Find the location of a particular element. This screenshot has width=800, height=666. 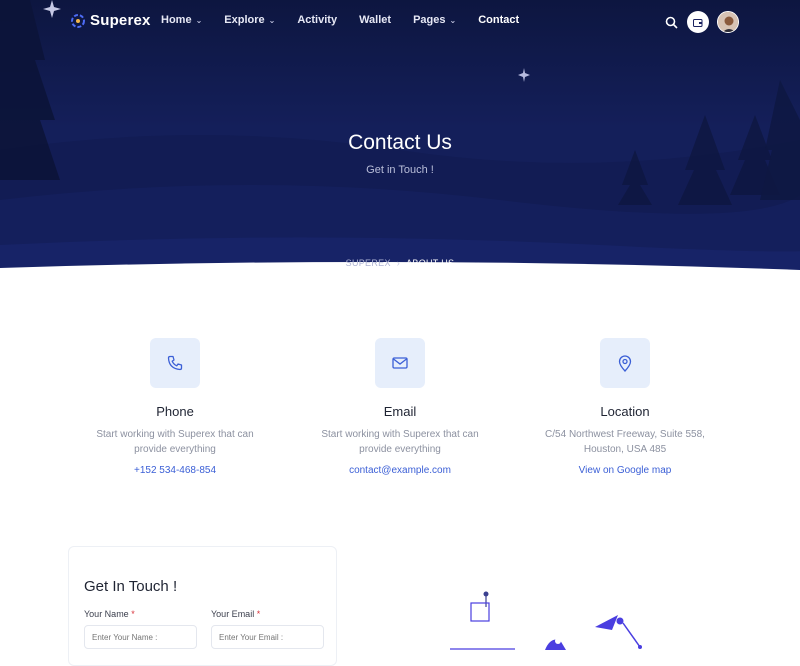

nav-actions is located at coordinates (701, 22).